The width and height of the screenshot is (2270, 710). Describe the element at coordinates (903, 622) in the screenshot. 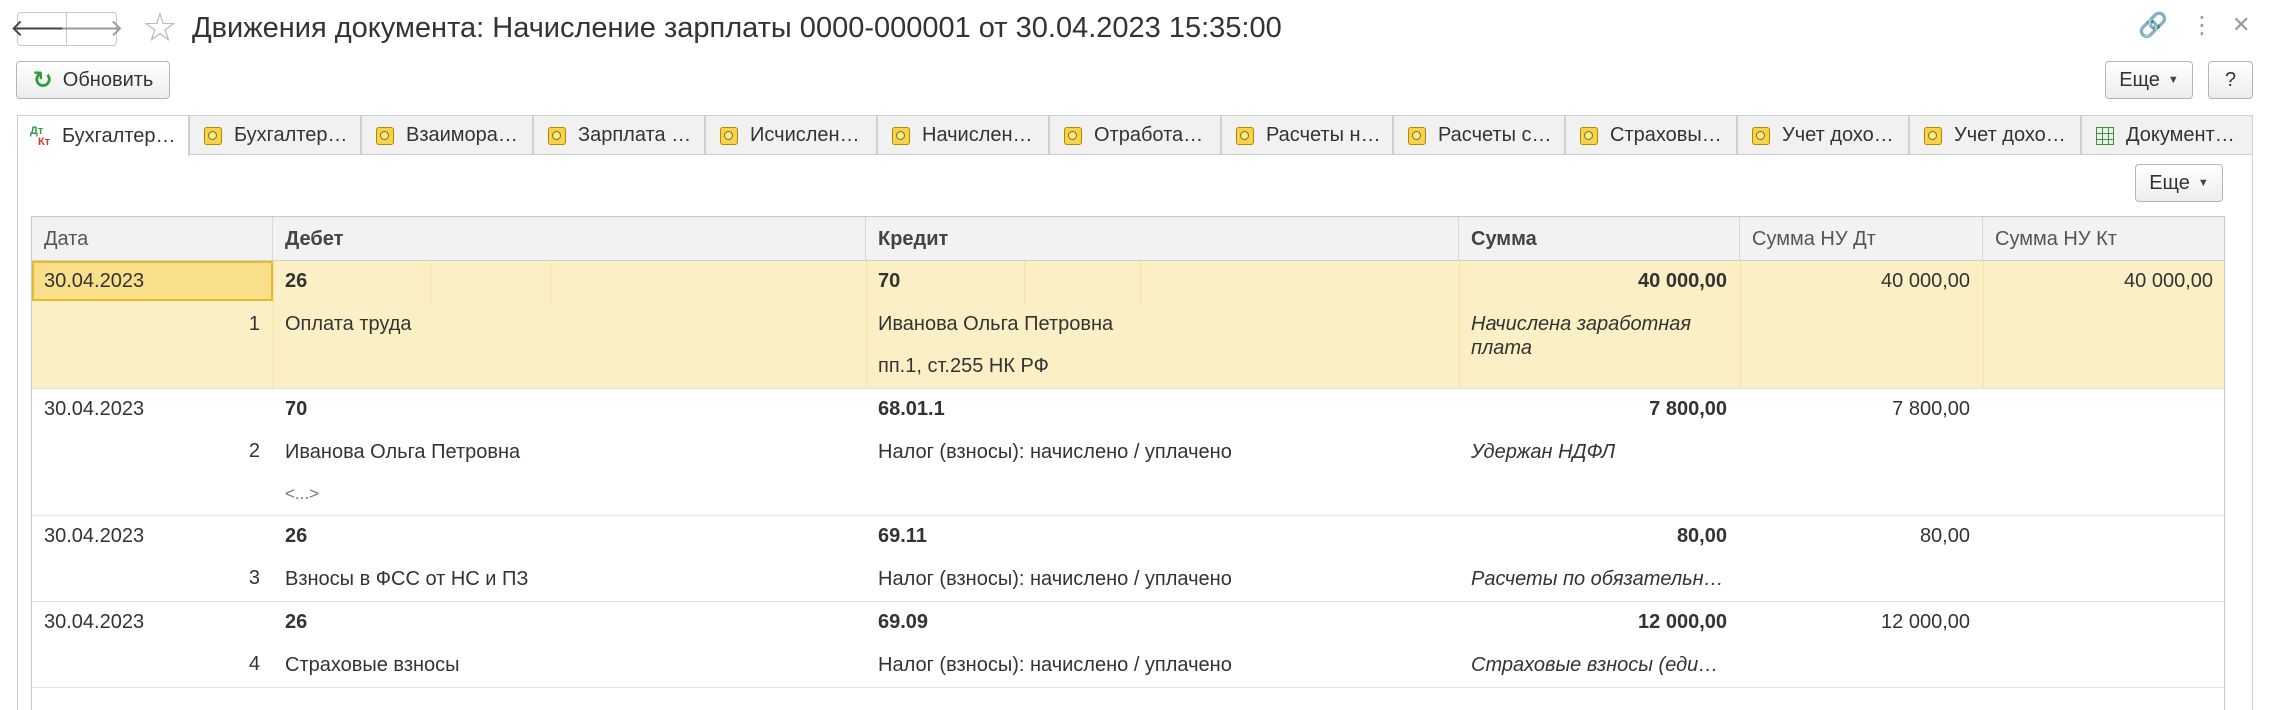

I see `credit-account: 69.09` at that location.